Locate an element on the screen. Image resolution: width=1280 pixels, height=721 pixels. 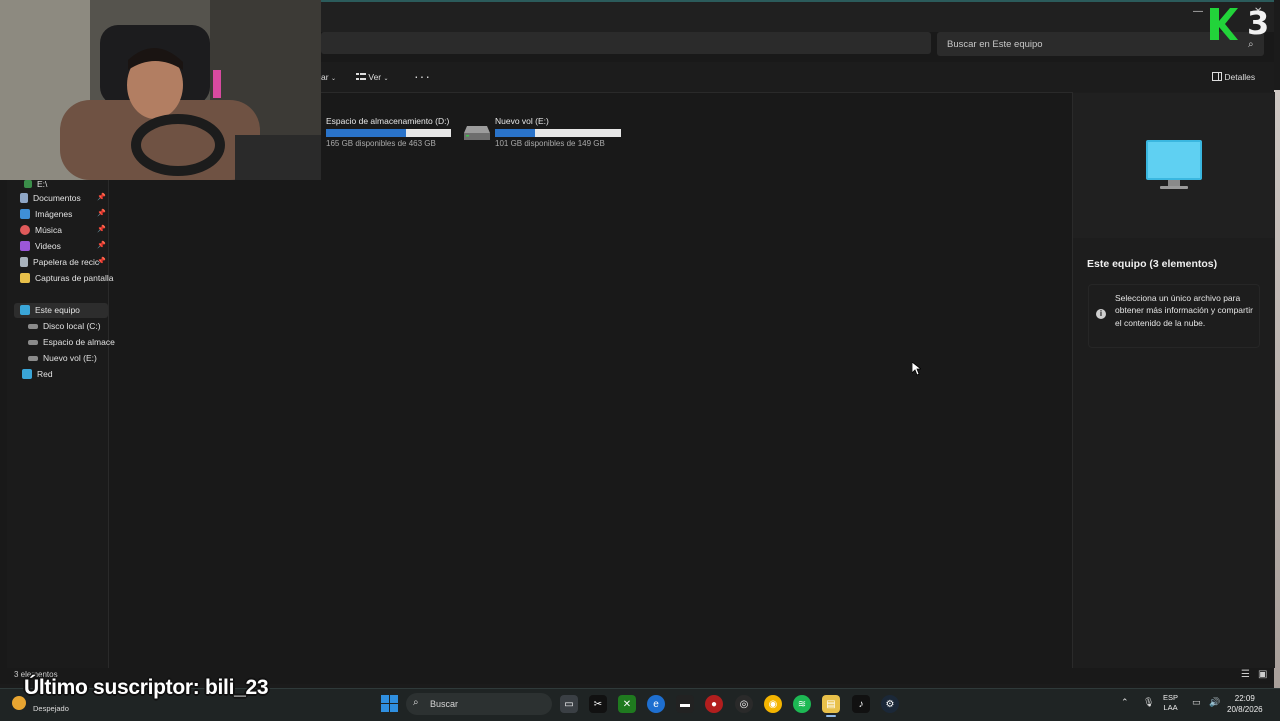
title-bar is located at coordinates (797, 16).